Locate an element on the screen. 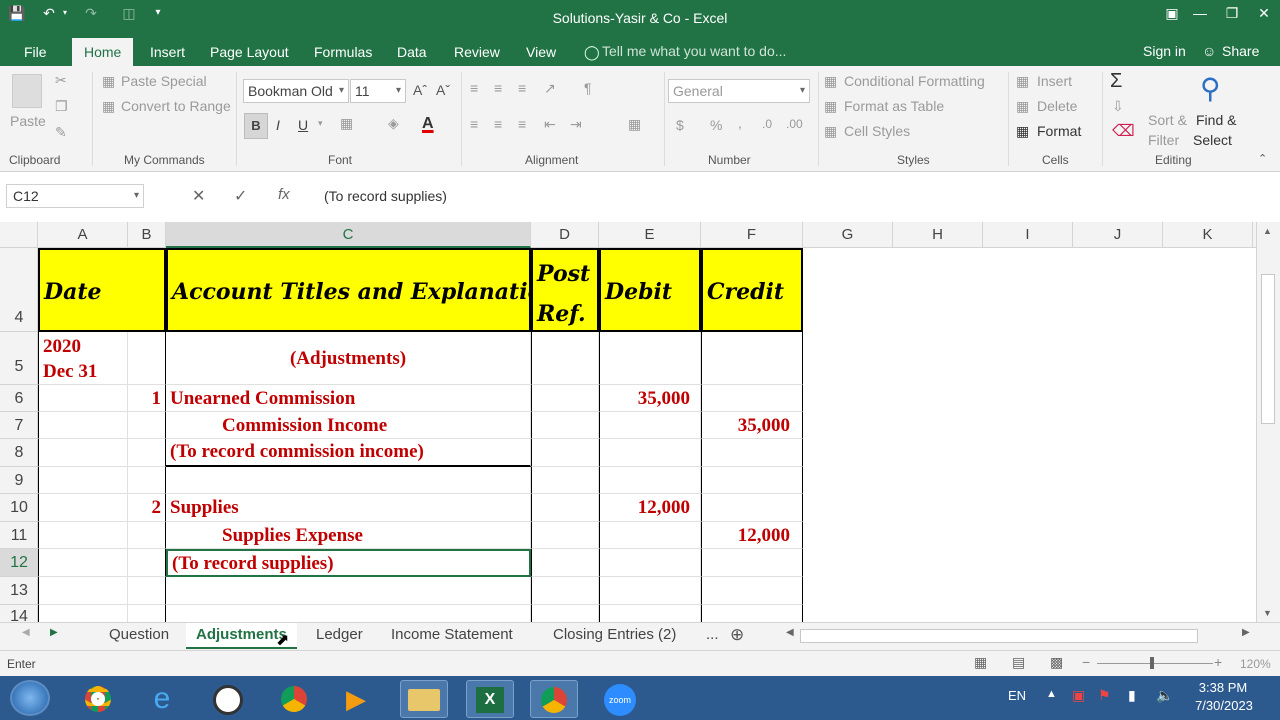  zoom-in-icon: + is located at coordinates (1218, 662).